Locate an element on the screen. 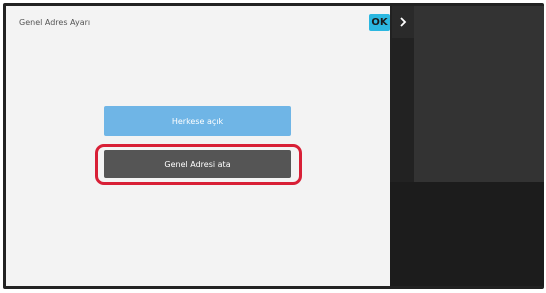 This screenshot has width=546, height=293. right-lower-area is located at coordinates (467, 234).